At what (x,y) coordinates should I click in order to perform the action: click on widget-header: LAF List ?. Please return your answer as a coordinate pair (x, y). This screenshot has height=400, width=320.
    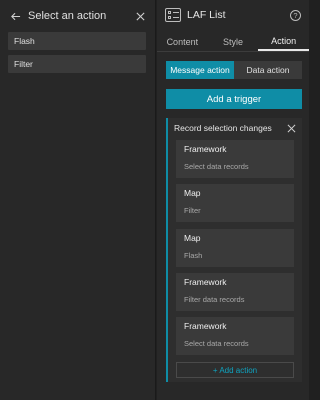
    Looking at the image, I should click on (233, 15).